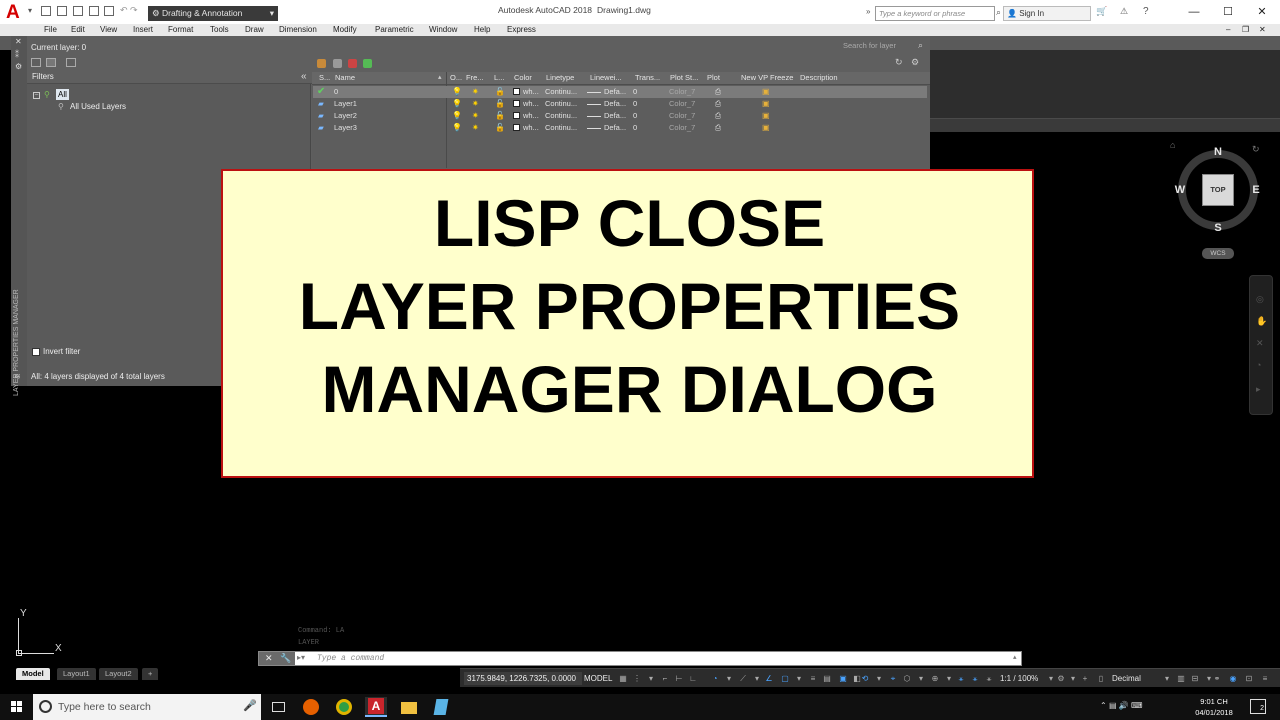 The height and width of the screenshot is (720, 1280). I want to click on menu-express: Express, so click(521, 30).